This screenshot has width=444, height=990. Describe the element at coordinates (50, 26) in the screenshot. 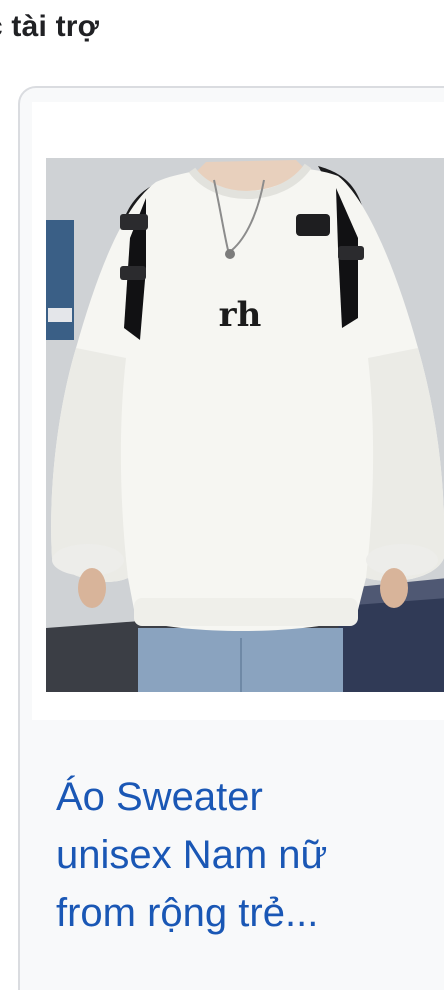

I see `section-title: c tài trợ` at that location.